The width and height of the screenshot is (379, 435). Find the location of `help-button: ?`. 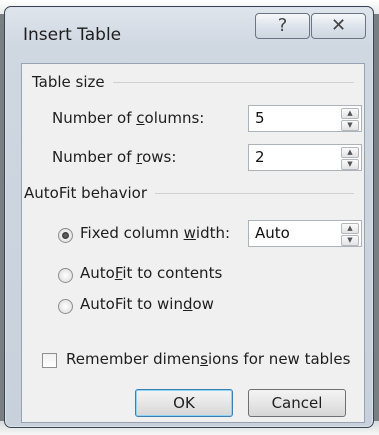

help-button: ? is located at coordinates (282, 26).